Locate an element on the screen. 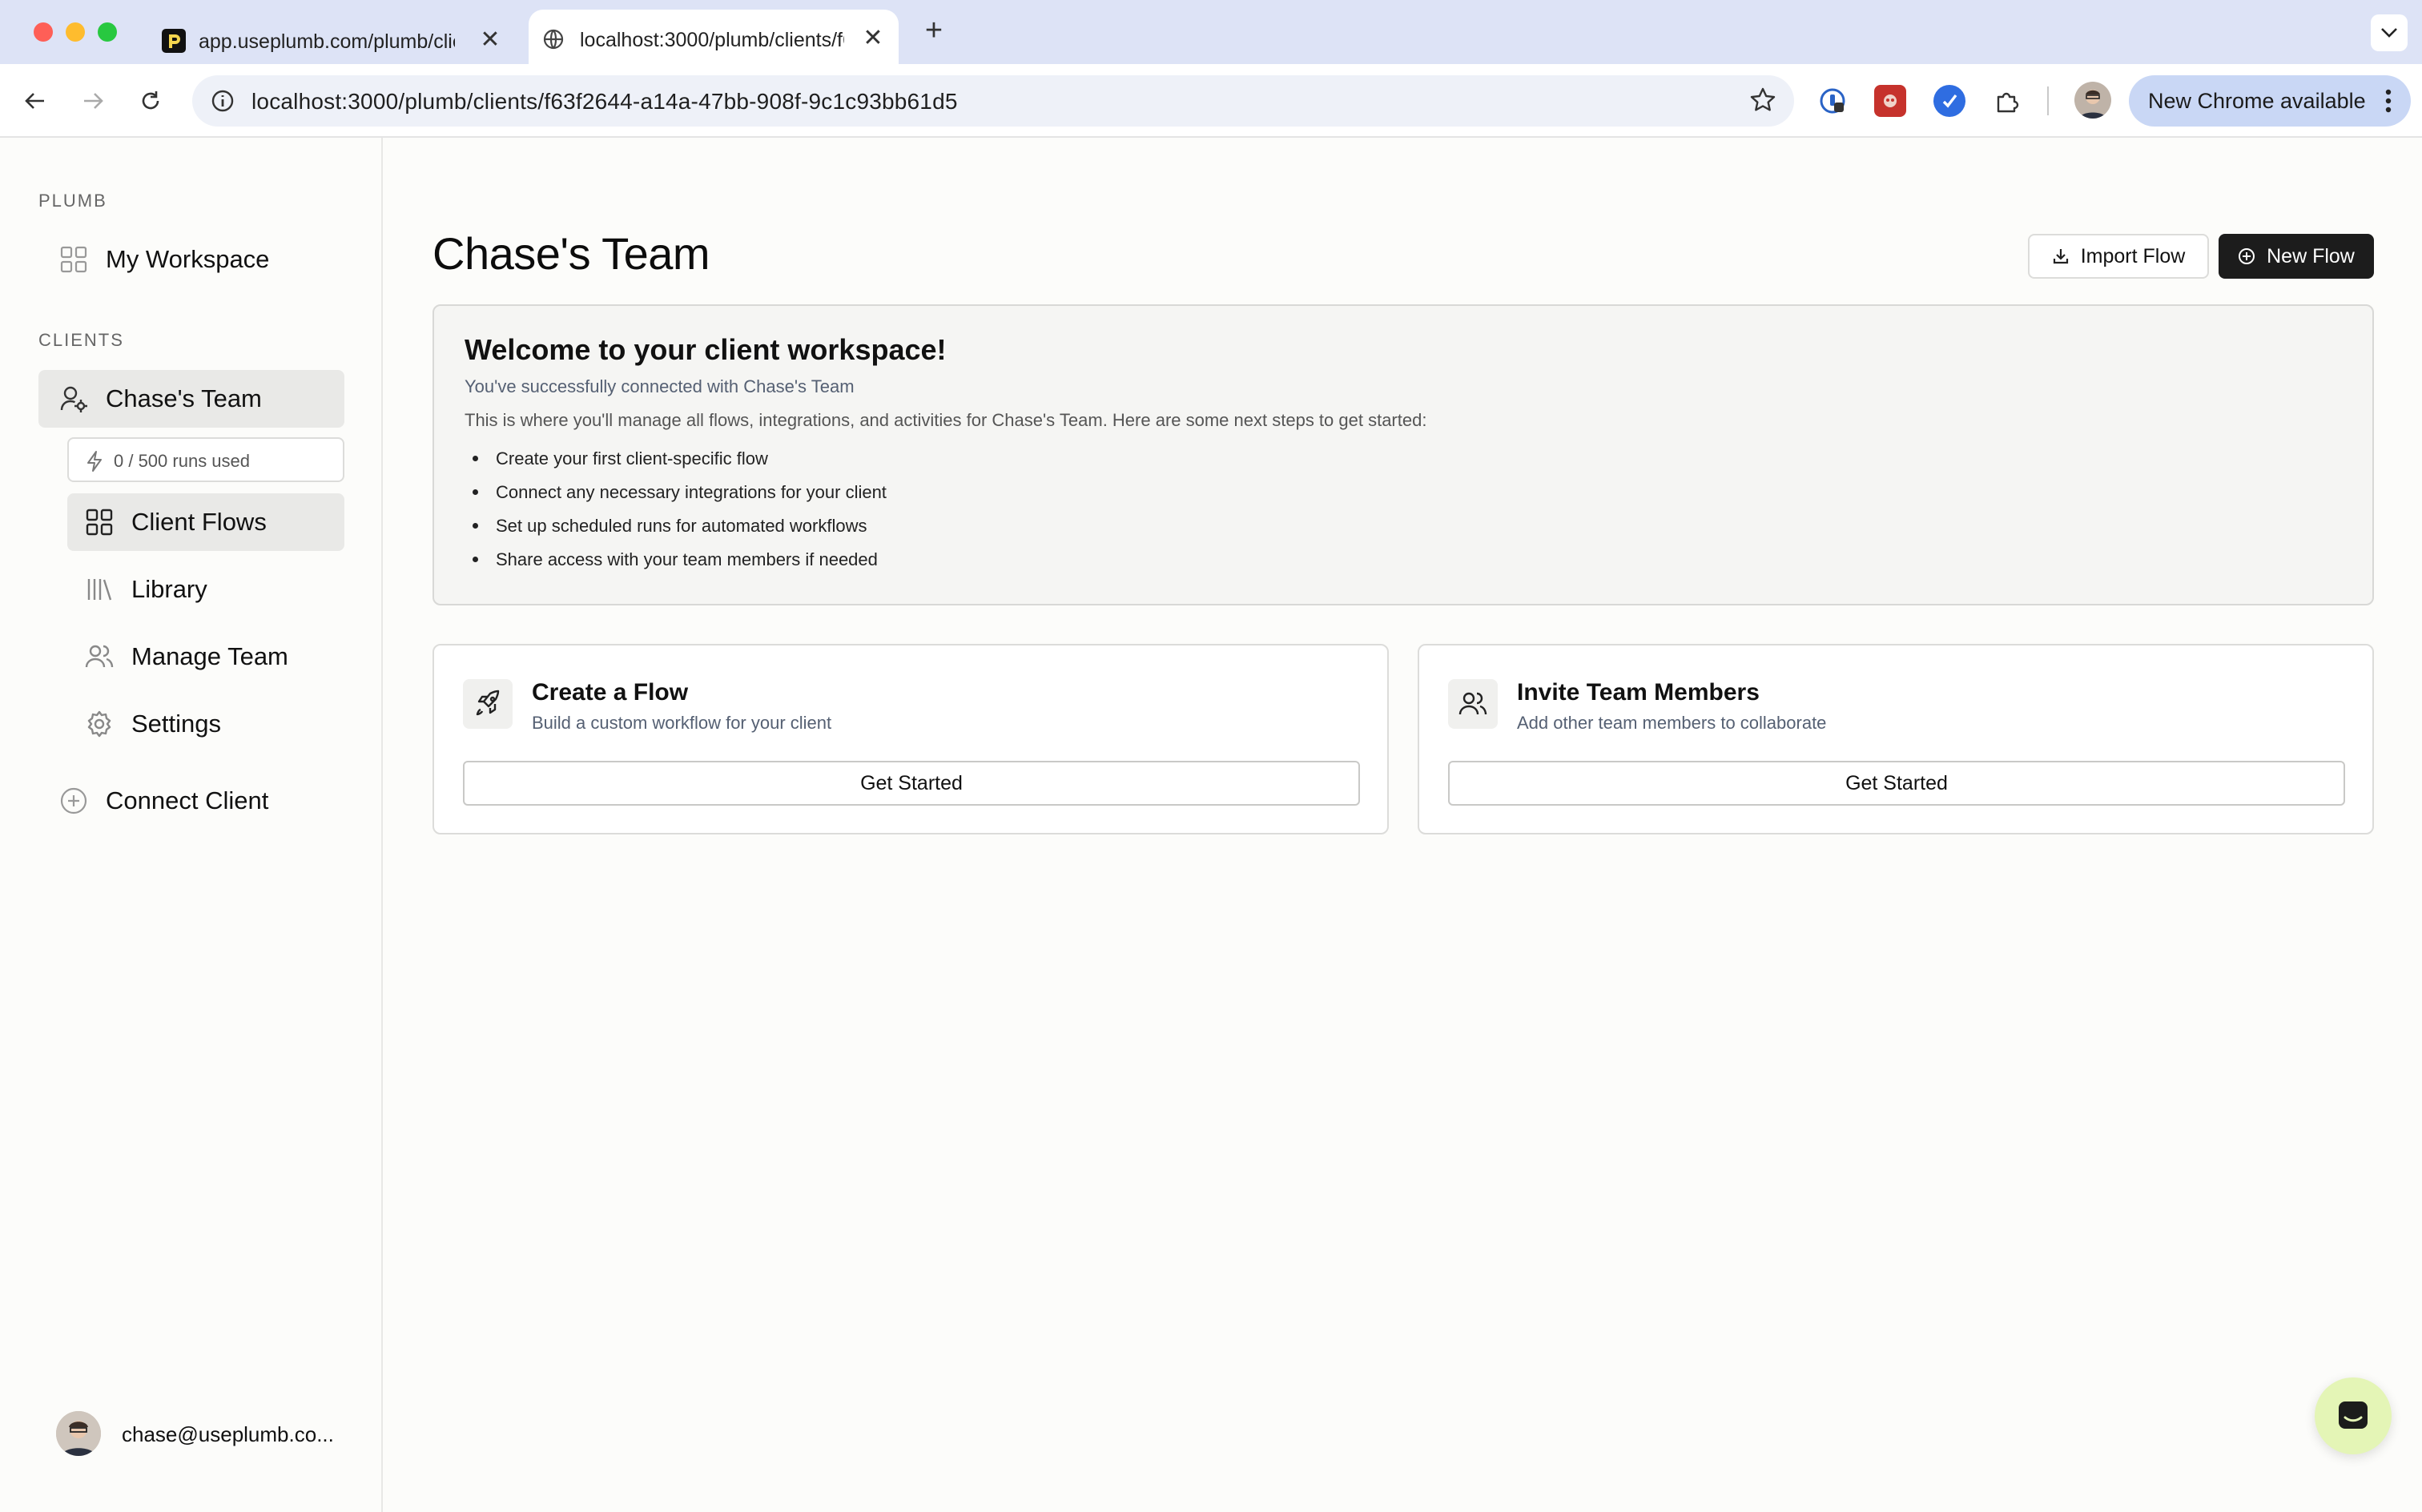 This screenshot has width=2422, height=1512. runs-usage-badge: 0 / 500 runs used is located at coordinates (206, 459).